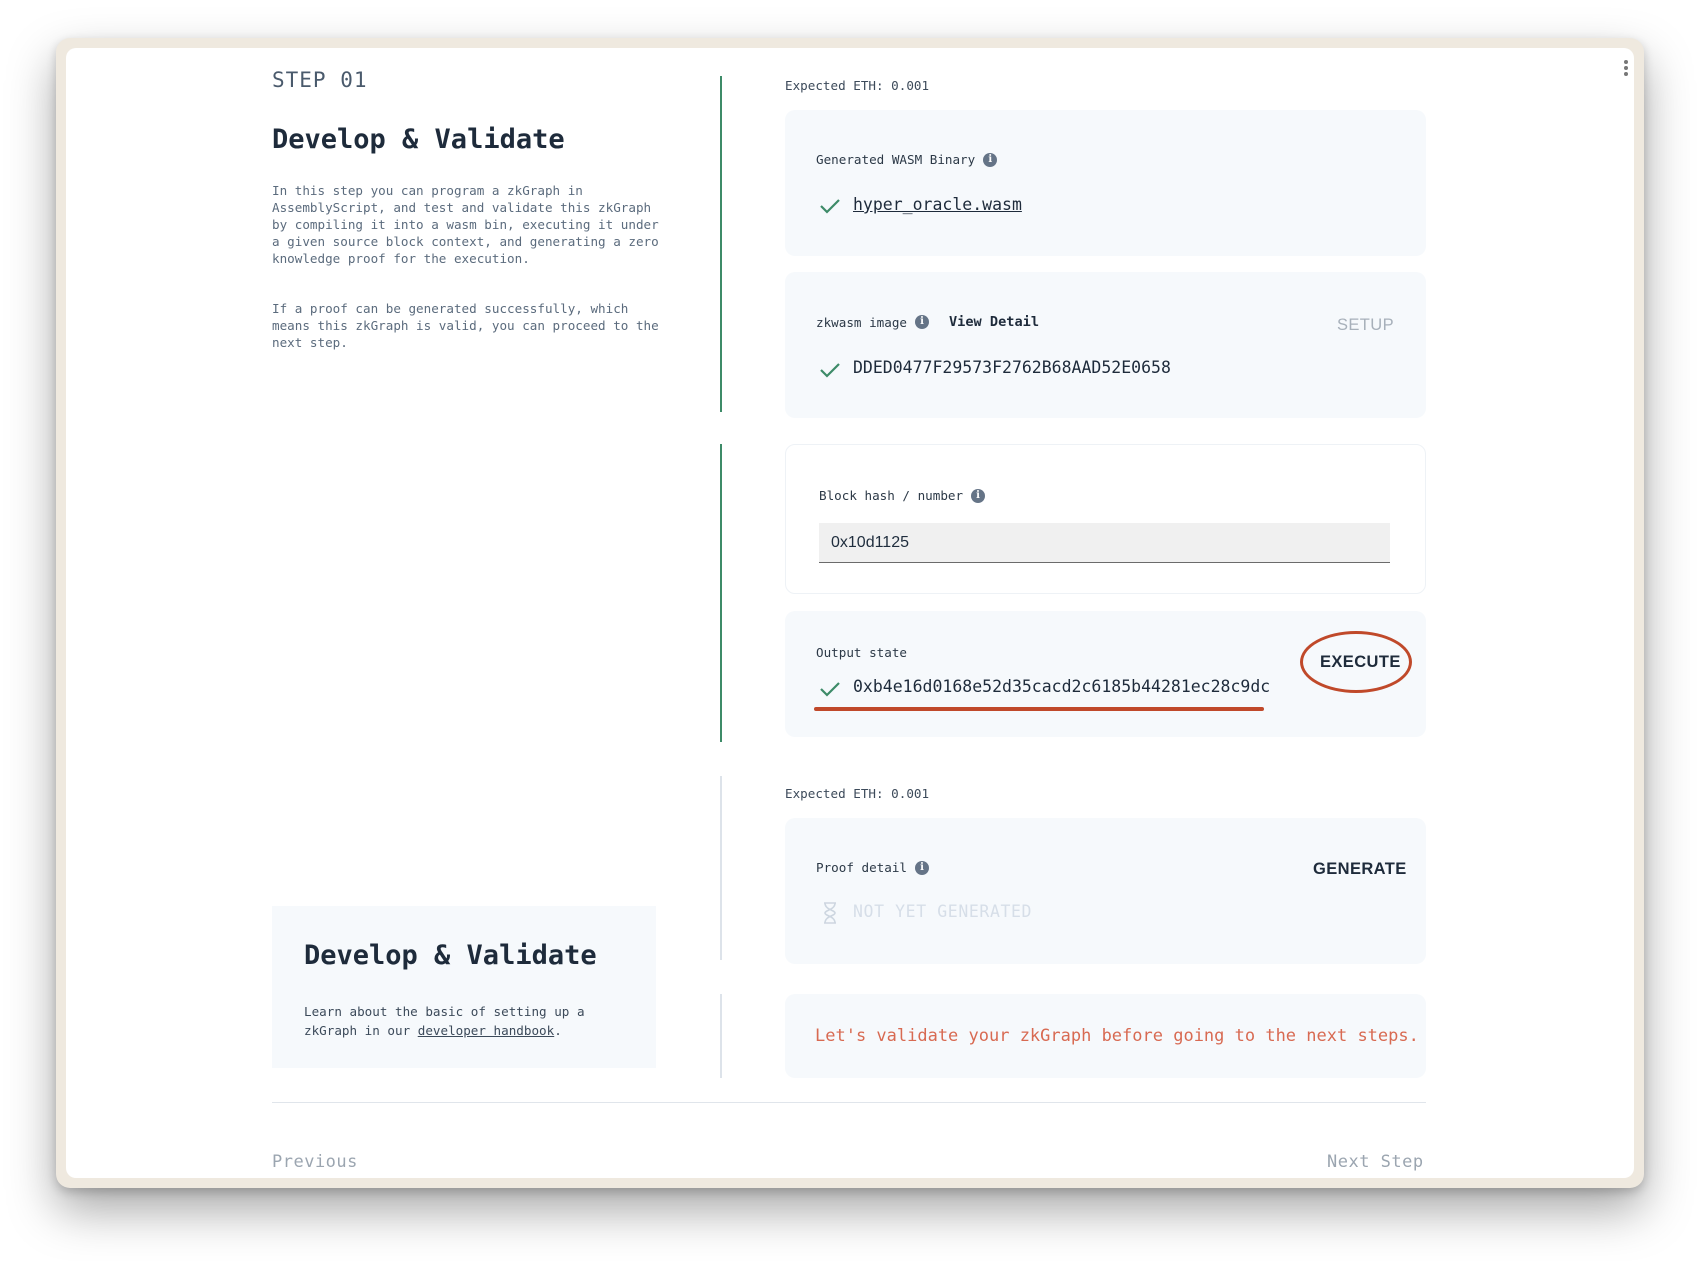 Image resolution: width=1699 pixels, height=1261 pixels. I want to click on wasm-binary-label: Generated WASM Binary, so click(896, 159).